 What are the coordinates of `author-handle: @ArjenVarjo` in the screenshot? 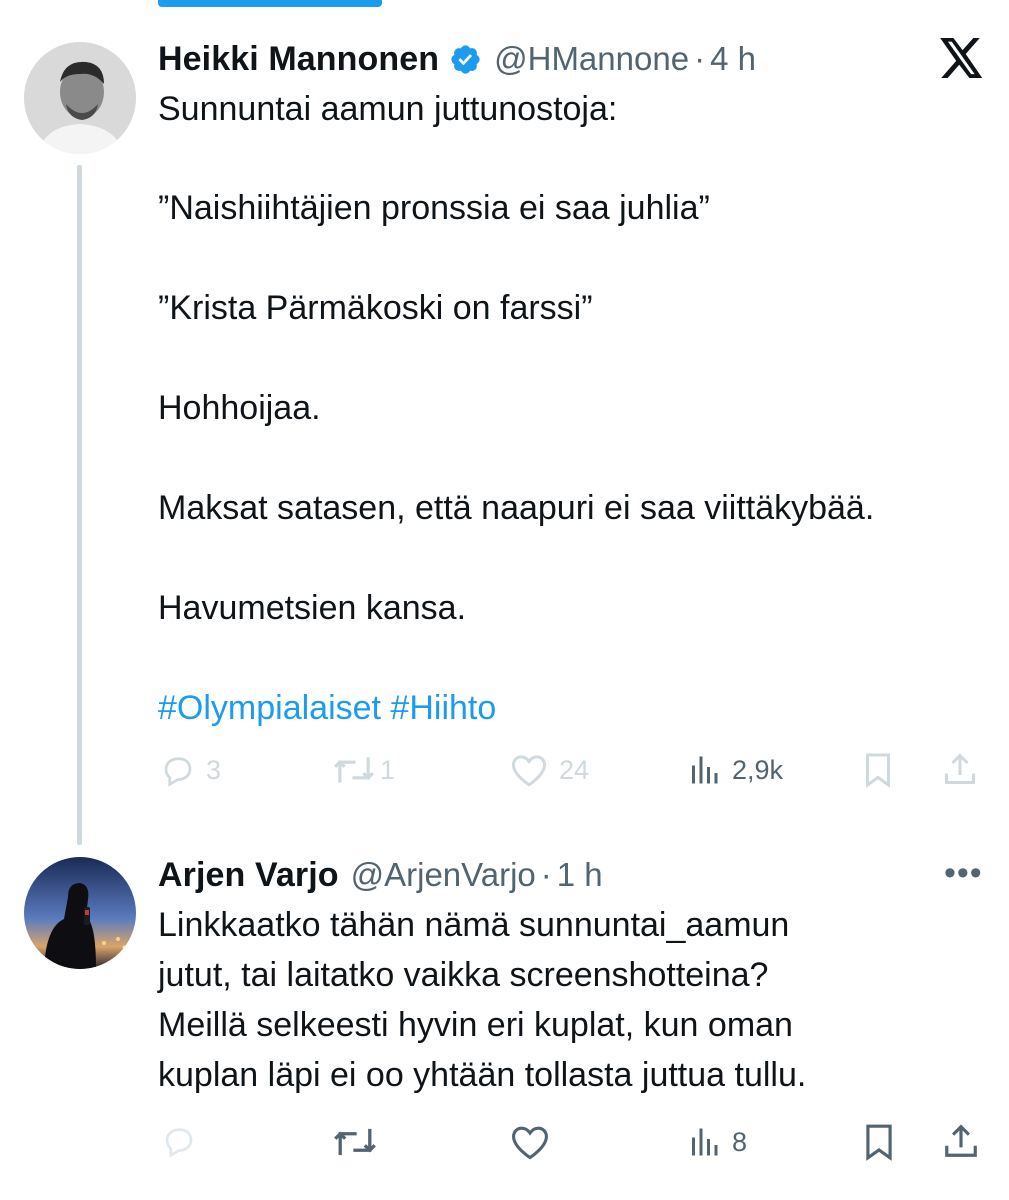 It's located at (443, 875).